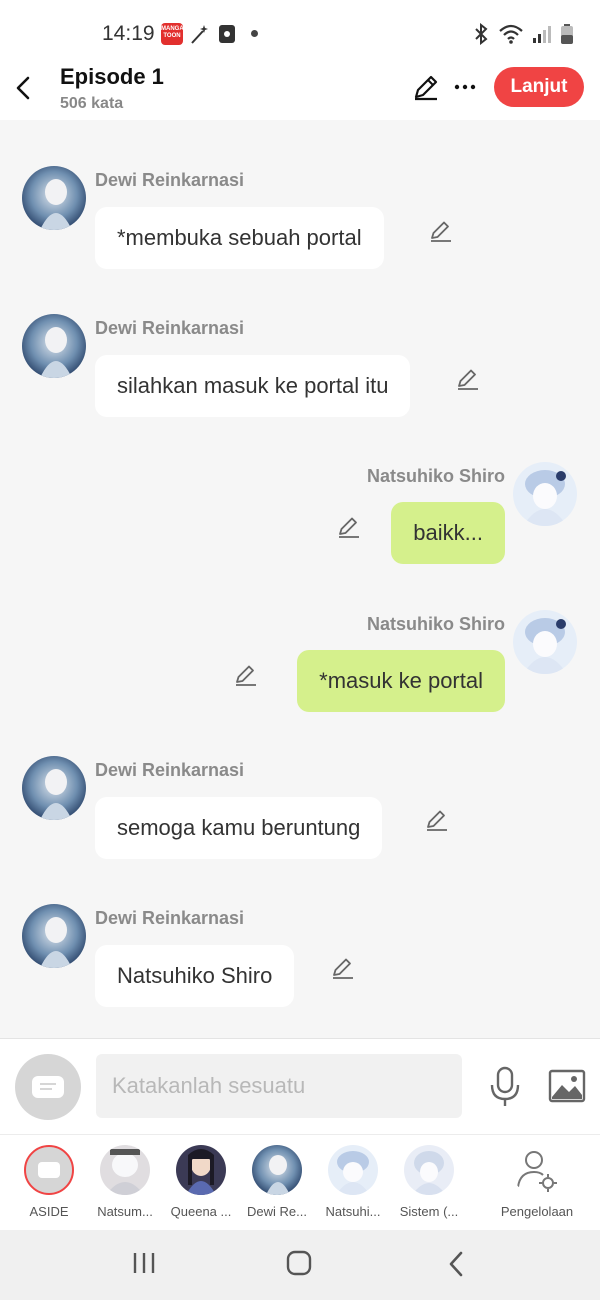 Image resolution: width=600 pixels, height=1300 pixels. What do you see at coordinates (23, 86) in the screenshot?
I see `back-arrow-icon` at bounding box center [23, 86].